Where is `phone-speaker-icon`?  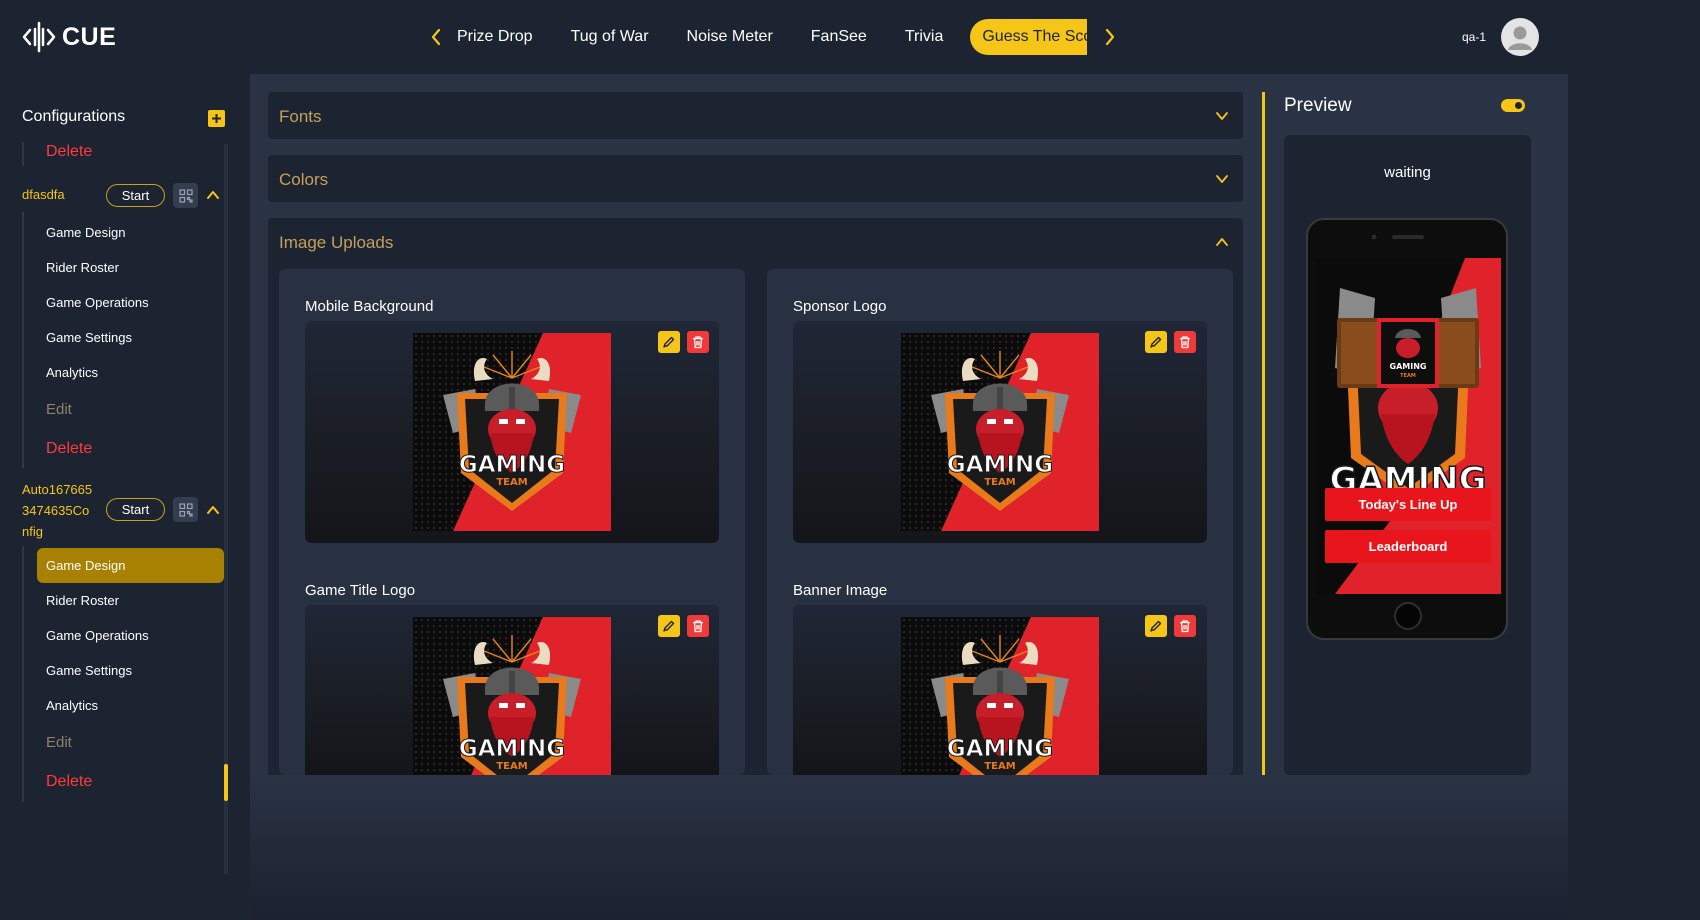 phone-speaker-icon is located at coordinates (1397, 237).